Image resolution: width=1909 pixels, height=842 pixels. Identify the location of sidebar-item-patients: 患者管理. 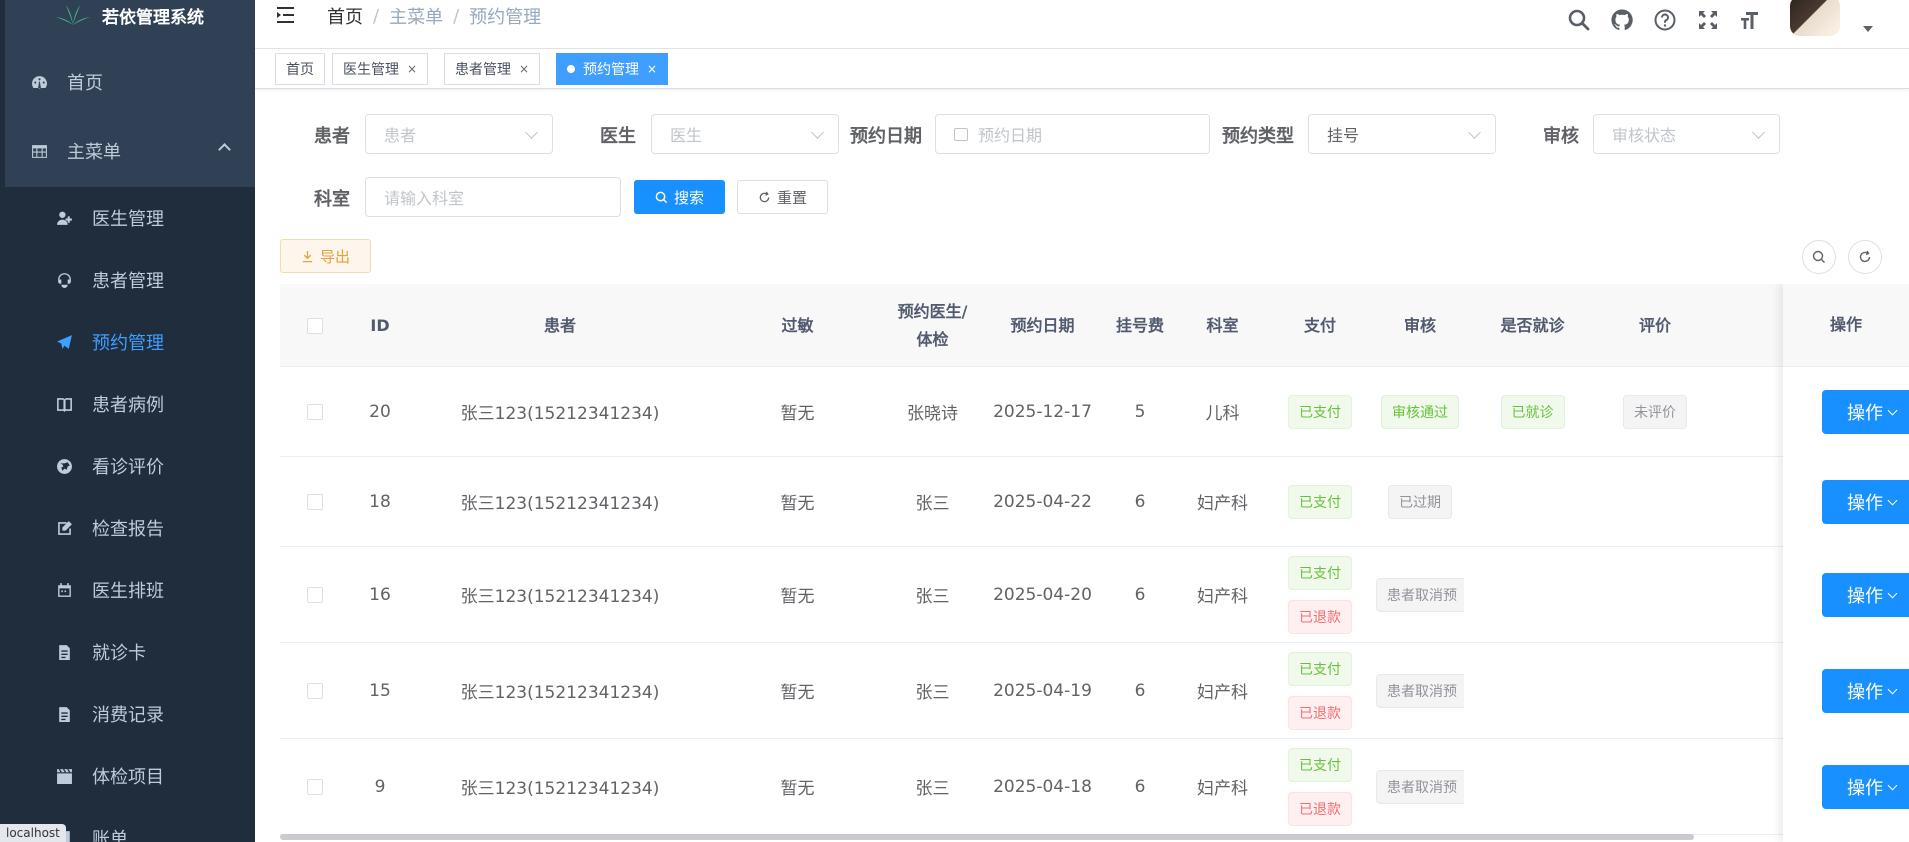
(130, 280).